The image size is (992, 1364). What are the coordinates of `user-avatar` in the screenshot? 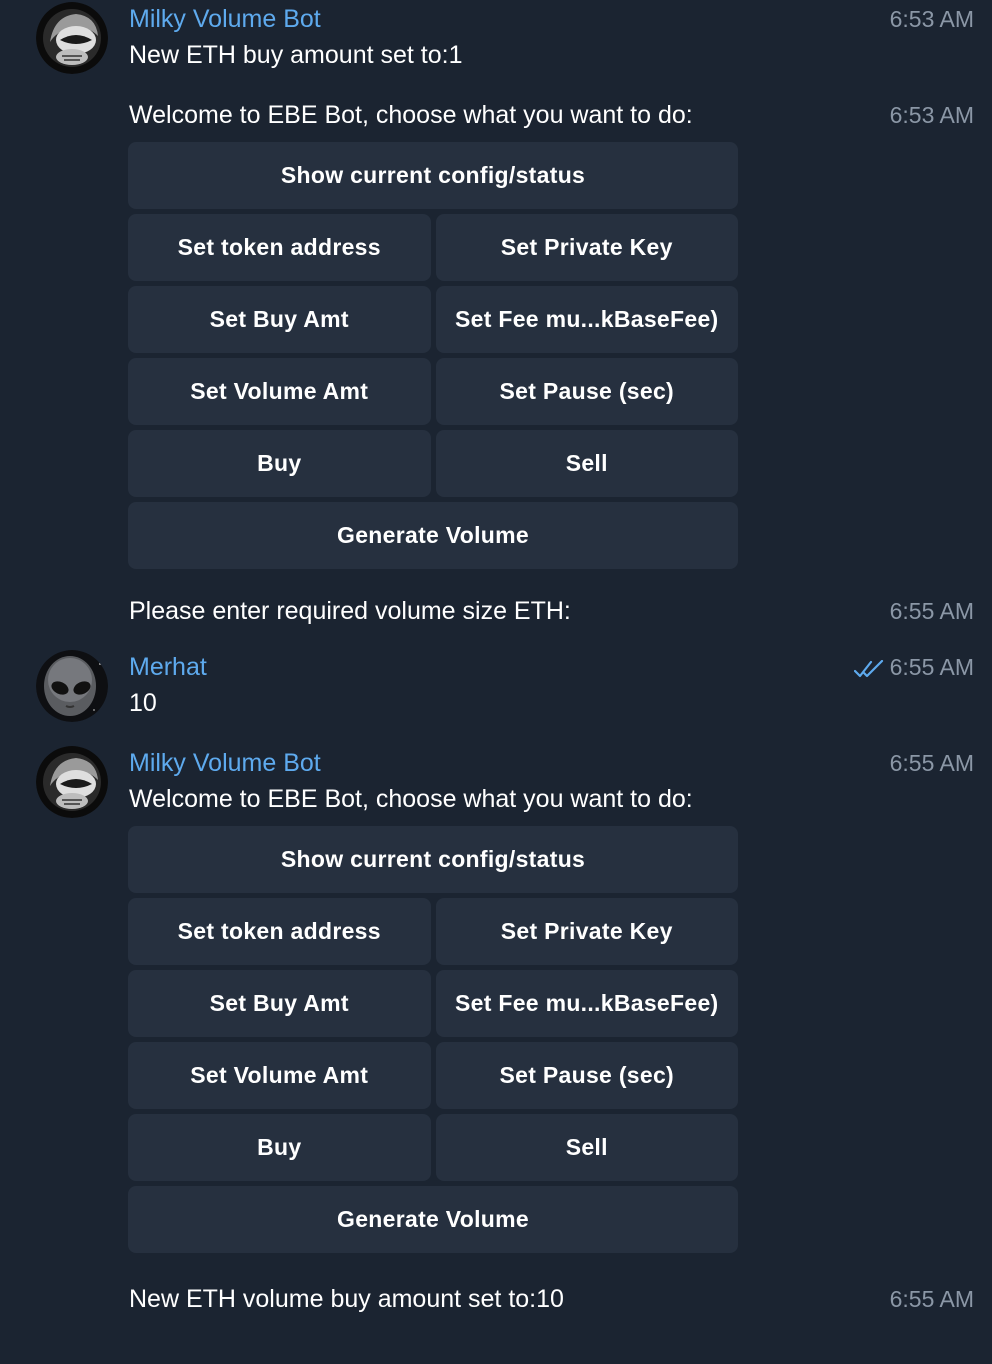 It's located at (72, 686).